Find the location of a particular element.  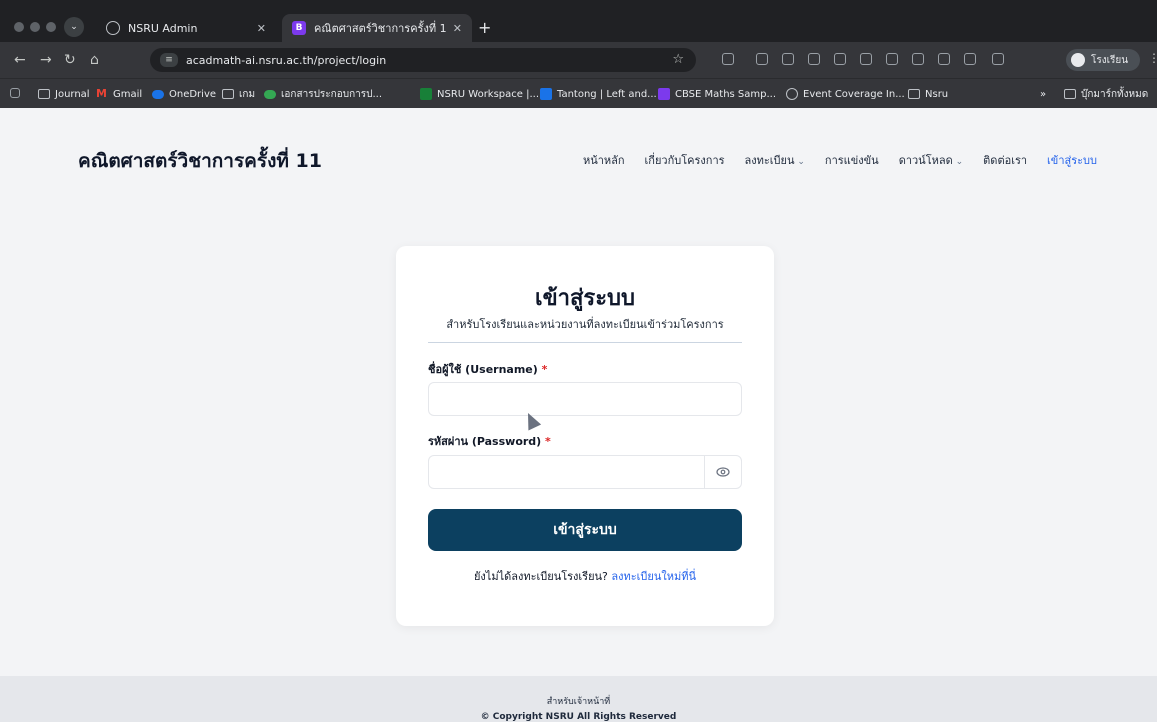

login-title: เข้าสู่ระบบ is located at coordinates (585, 298).